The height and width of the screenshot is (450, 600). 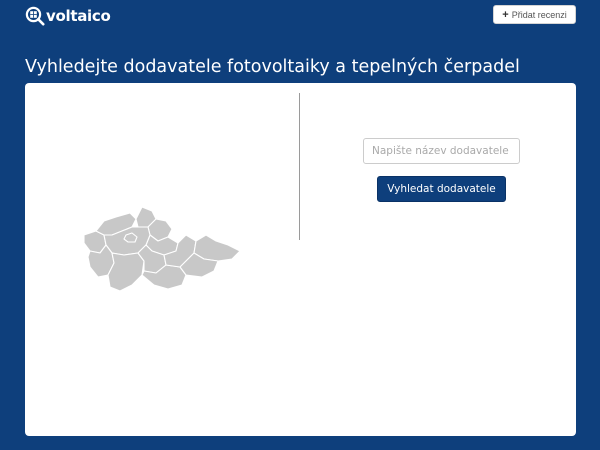 I want to click on add-review-button: + Přidat recenzi, so click(x=534, y=14).